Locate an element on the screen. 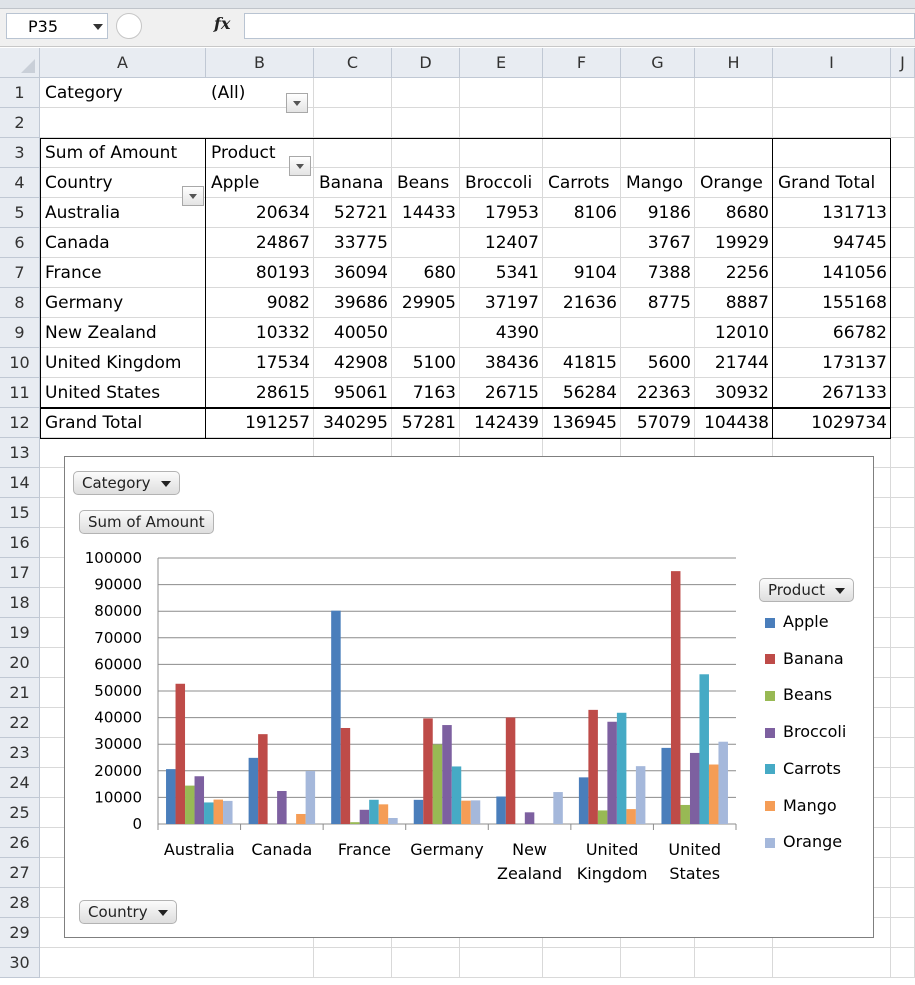 Image resolution: width=915 pixels, height=985 pixels. row-header-12: 12 is located at coordinates (20, 423).